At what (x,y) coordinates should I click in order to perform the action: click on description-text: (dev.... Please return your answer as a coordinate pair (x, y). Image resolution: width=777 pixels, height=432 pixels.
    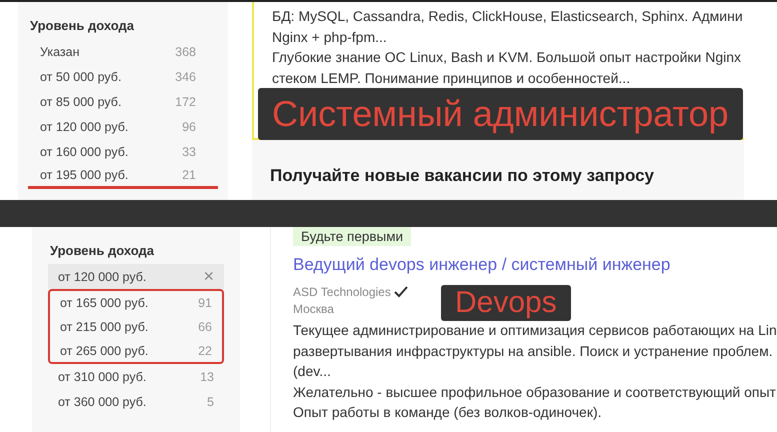
    Looking at the image, I should click on (312, 371).